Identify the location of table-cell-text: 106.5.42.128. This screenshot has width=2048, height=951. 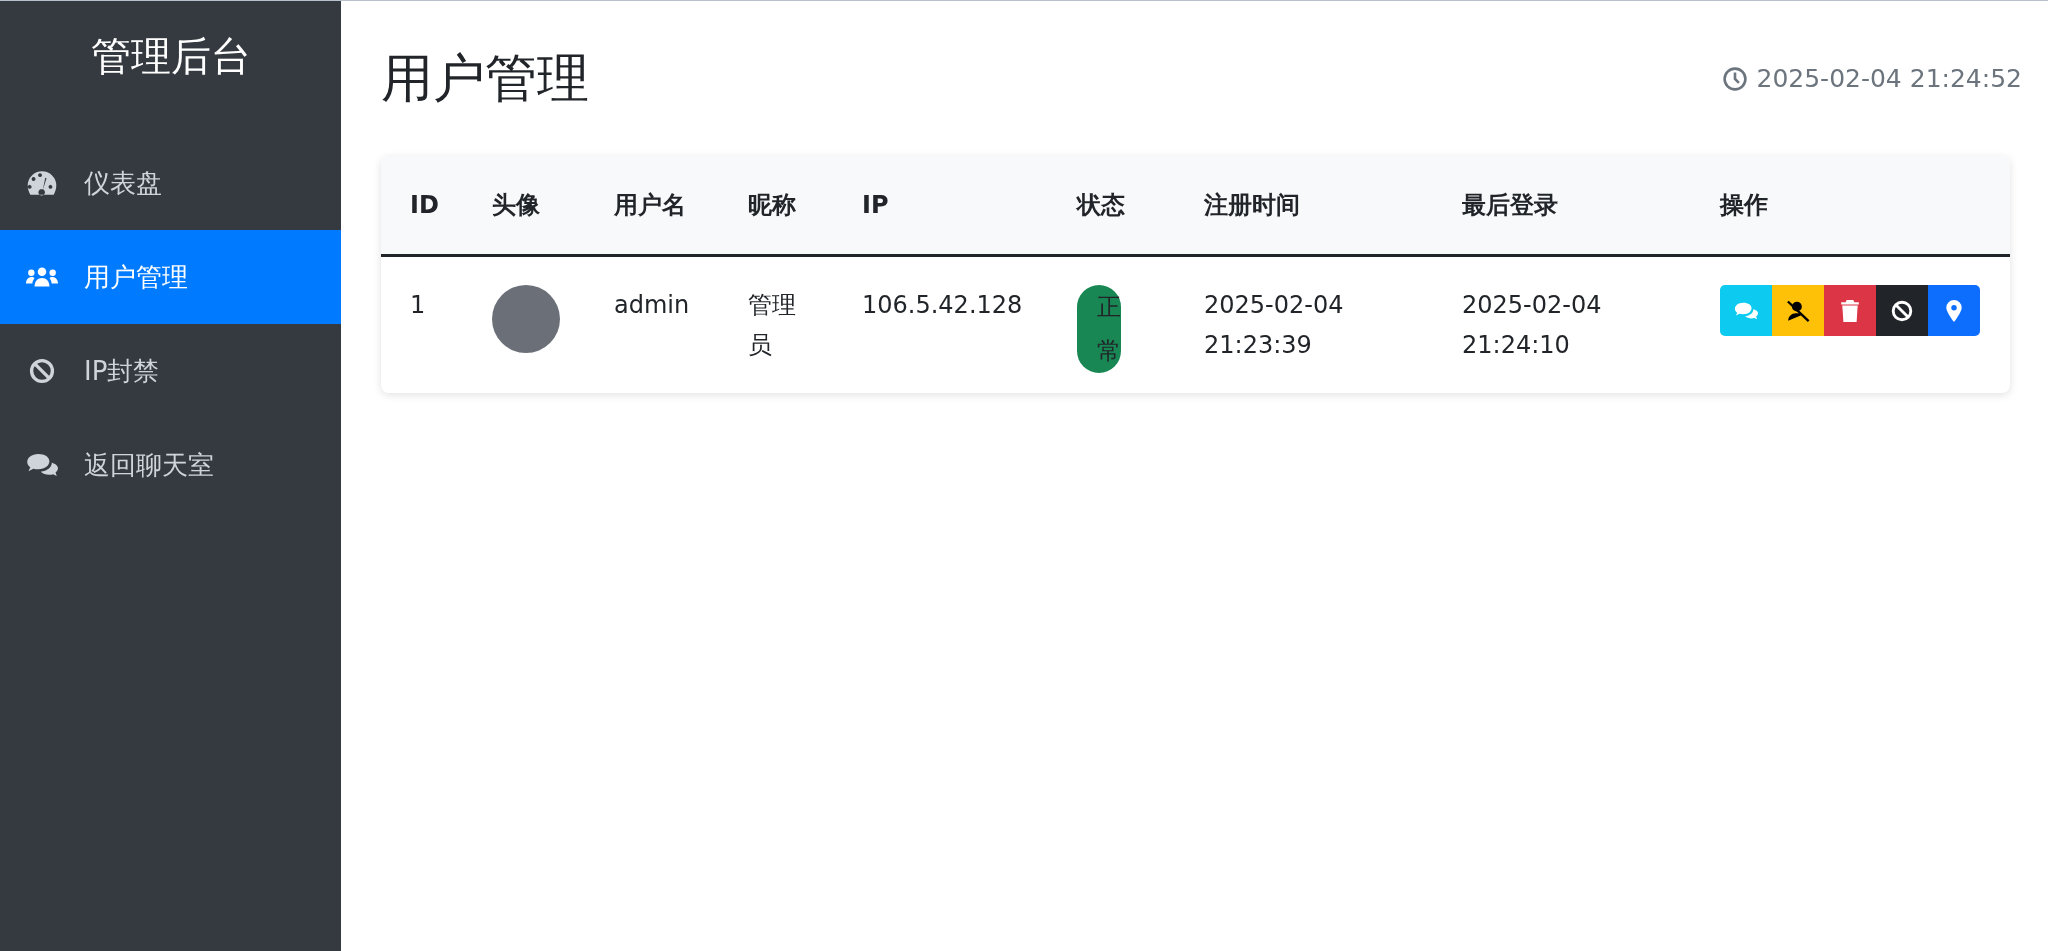
(942, 305).